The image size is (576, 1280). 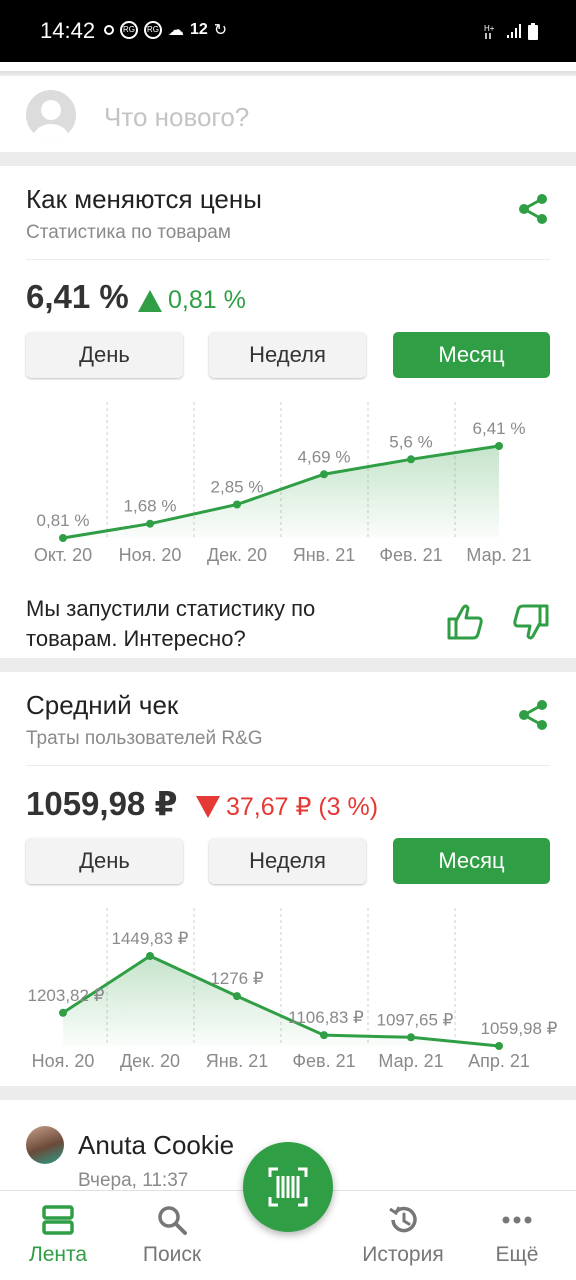 What do you see at coordinates (530, 622) in the screenshot?
I see `thumbs-down-icon` at bounding box center [530, 622].